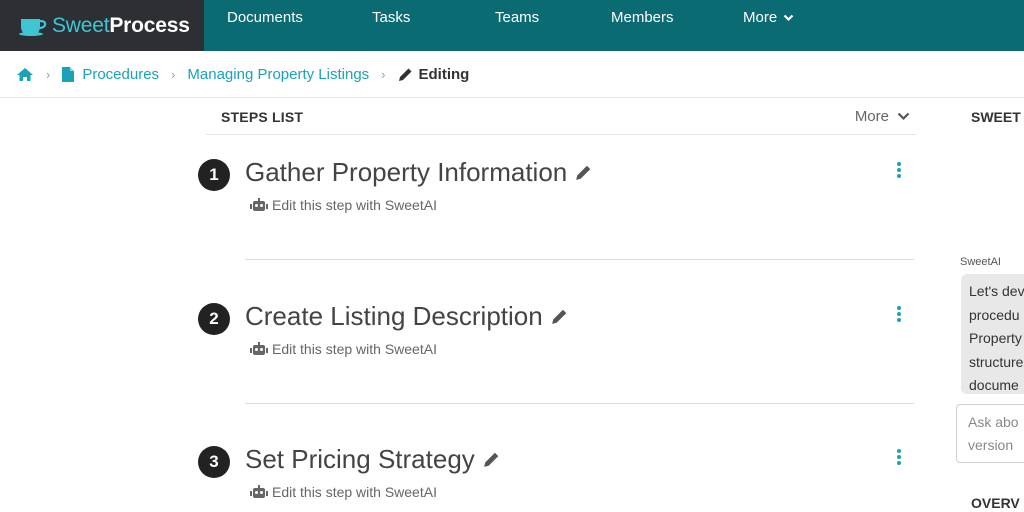  Describe the element at coordinates (444, 74) in the screenshot. I see `breadcrumb-current-label: Editing` at that location.